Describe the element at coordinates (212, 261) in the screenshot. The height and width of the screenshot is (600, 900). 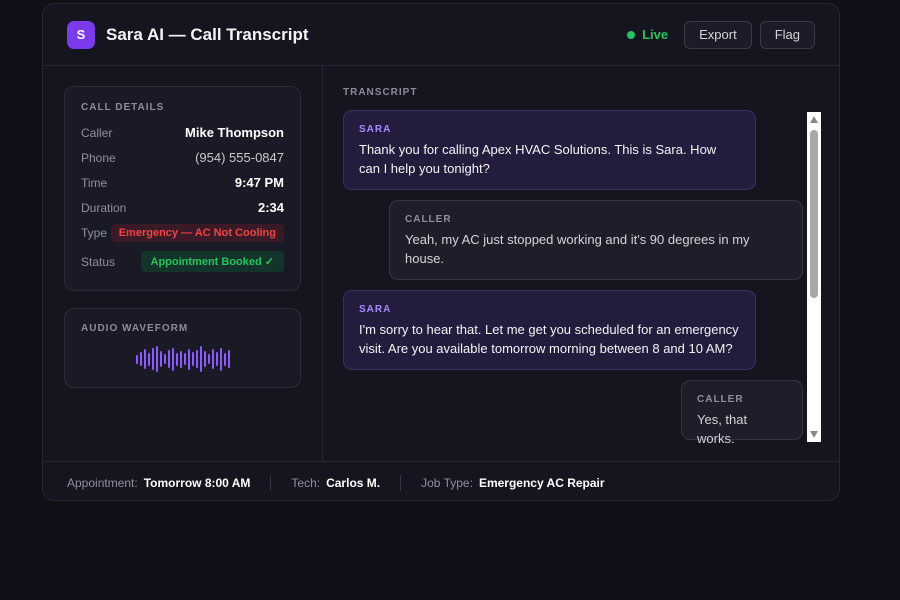
I see `status-badge: Appointment Booked ✓` at that location.